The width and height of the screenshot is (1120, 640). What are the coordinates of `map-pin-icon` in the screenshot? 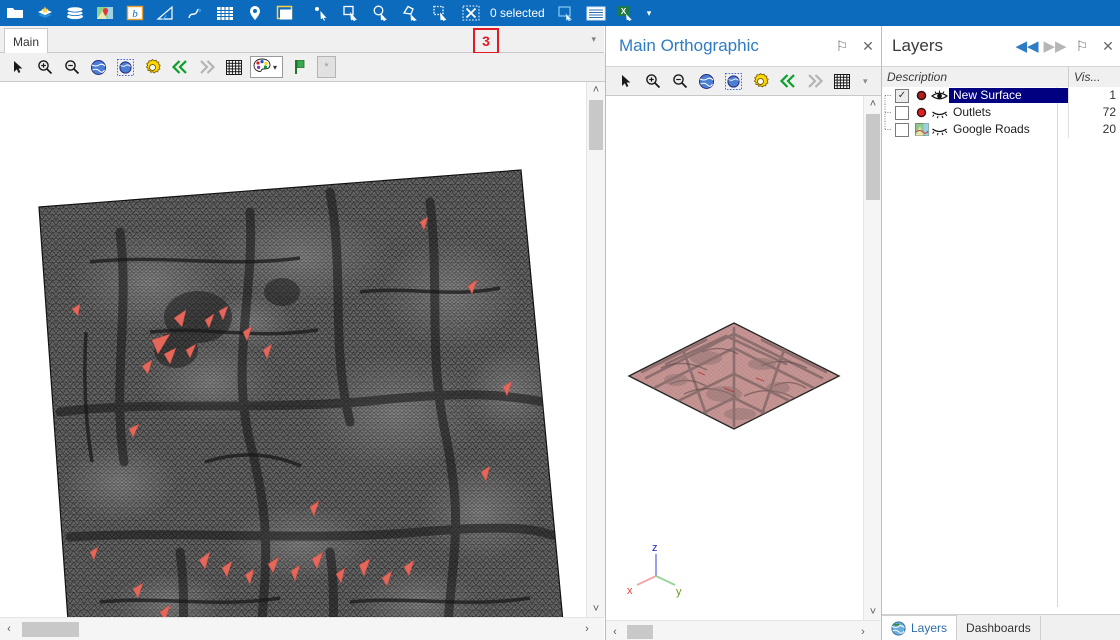 It's located at (255, 13).